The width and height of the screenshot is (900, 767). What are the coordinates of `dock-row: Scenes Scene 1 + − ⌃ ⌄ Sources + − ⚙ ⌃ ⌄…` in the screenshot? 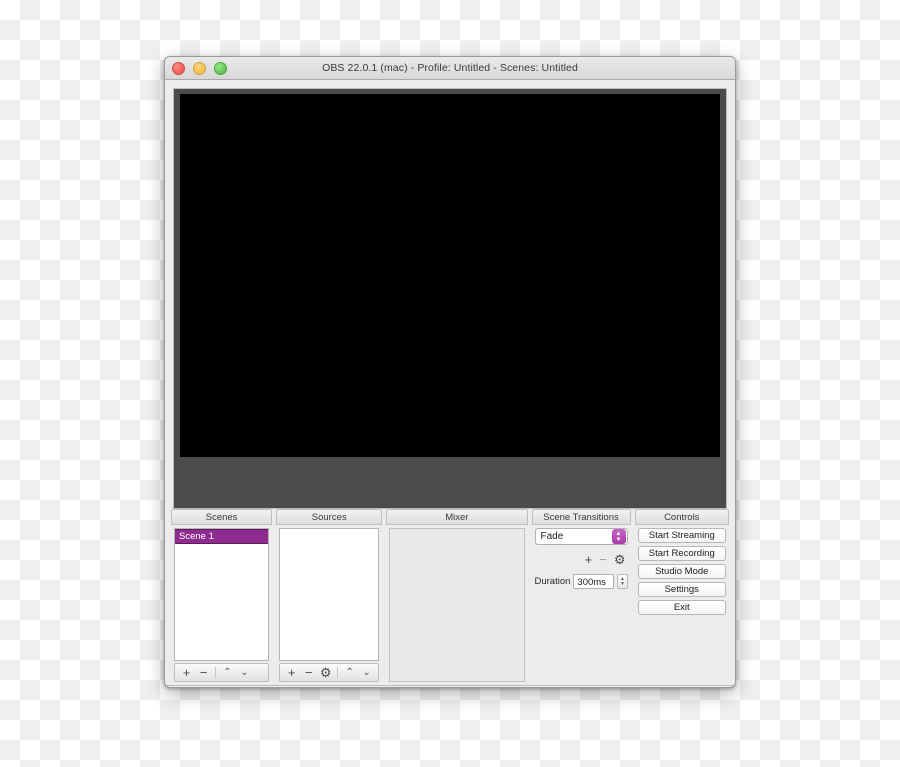 It's located at (450, 597).